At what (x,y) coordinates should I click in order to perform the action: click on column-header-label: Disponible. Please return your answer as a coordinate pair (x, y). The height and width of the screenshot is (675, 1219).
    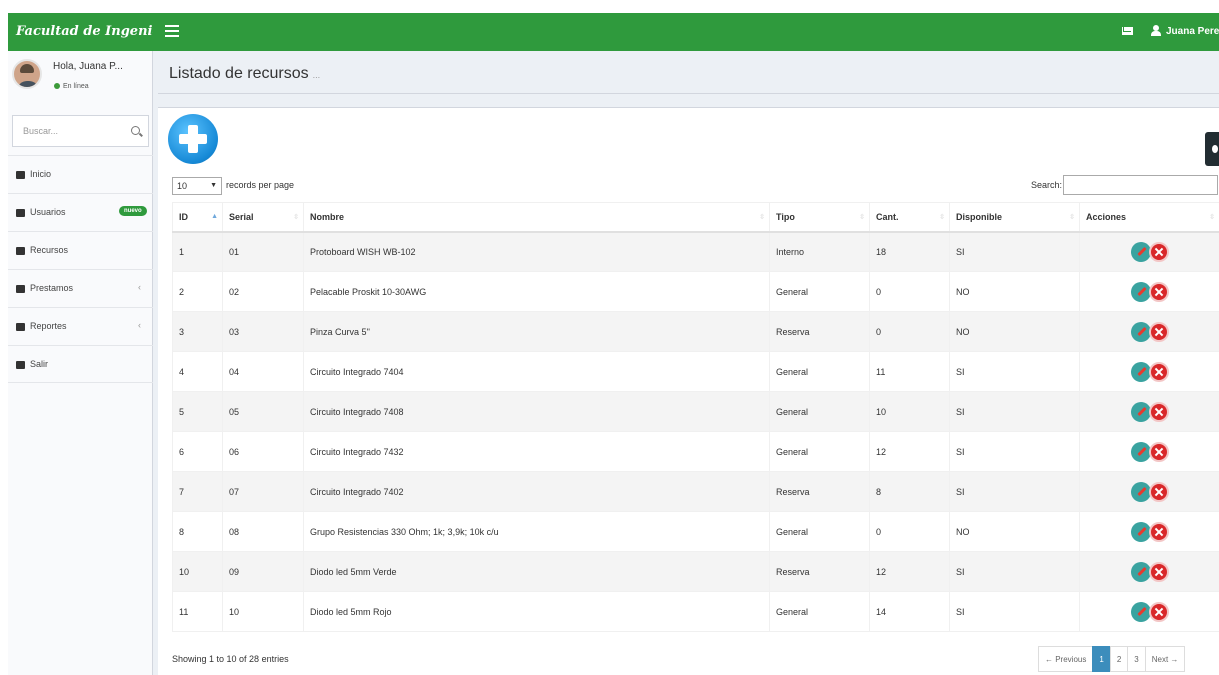
    Looking at the image, I should click on (979, 216).